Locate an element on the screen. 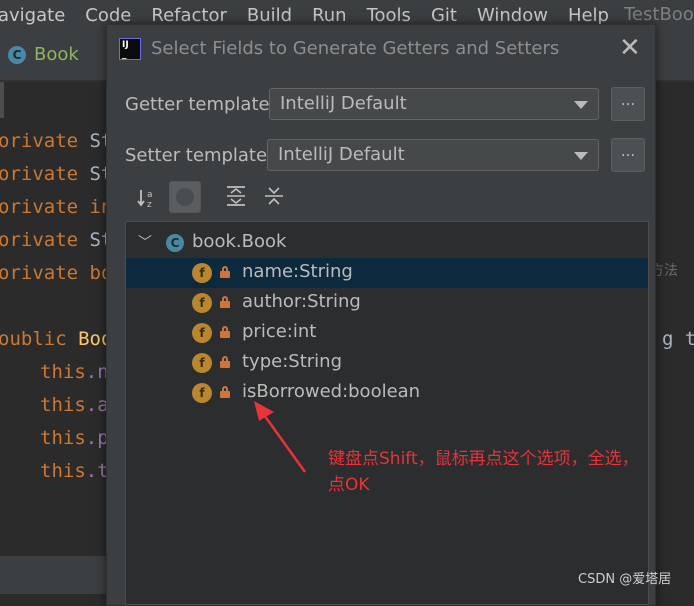  annotation-arrow is located at coordinates (280, 437).